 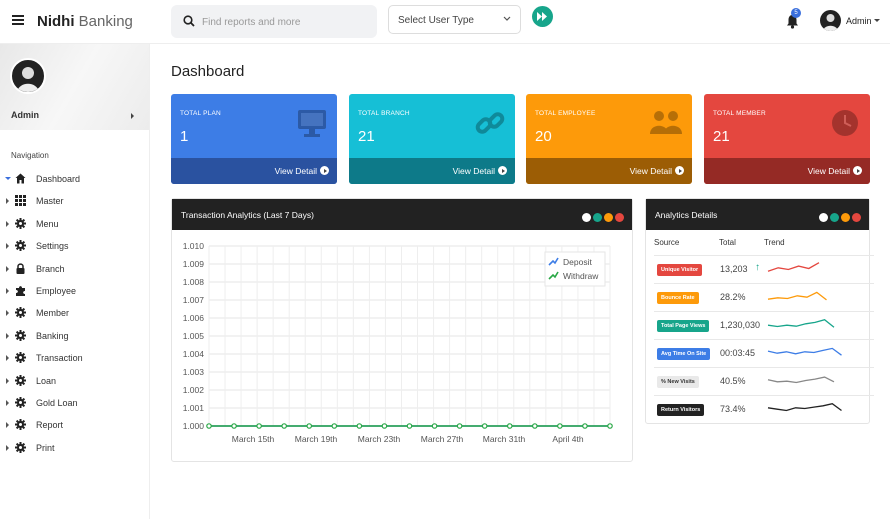 What do you see at coordinates (20, 178) in the screenshot?
I see `home-icon` at bounding box center [20, 178].